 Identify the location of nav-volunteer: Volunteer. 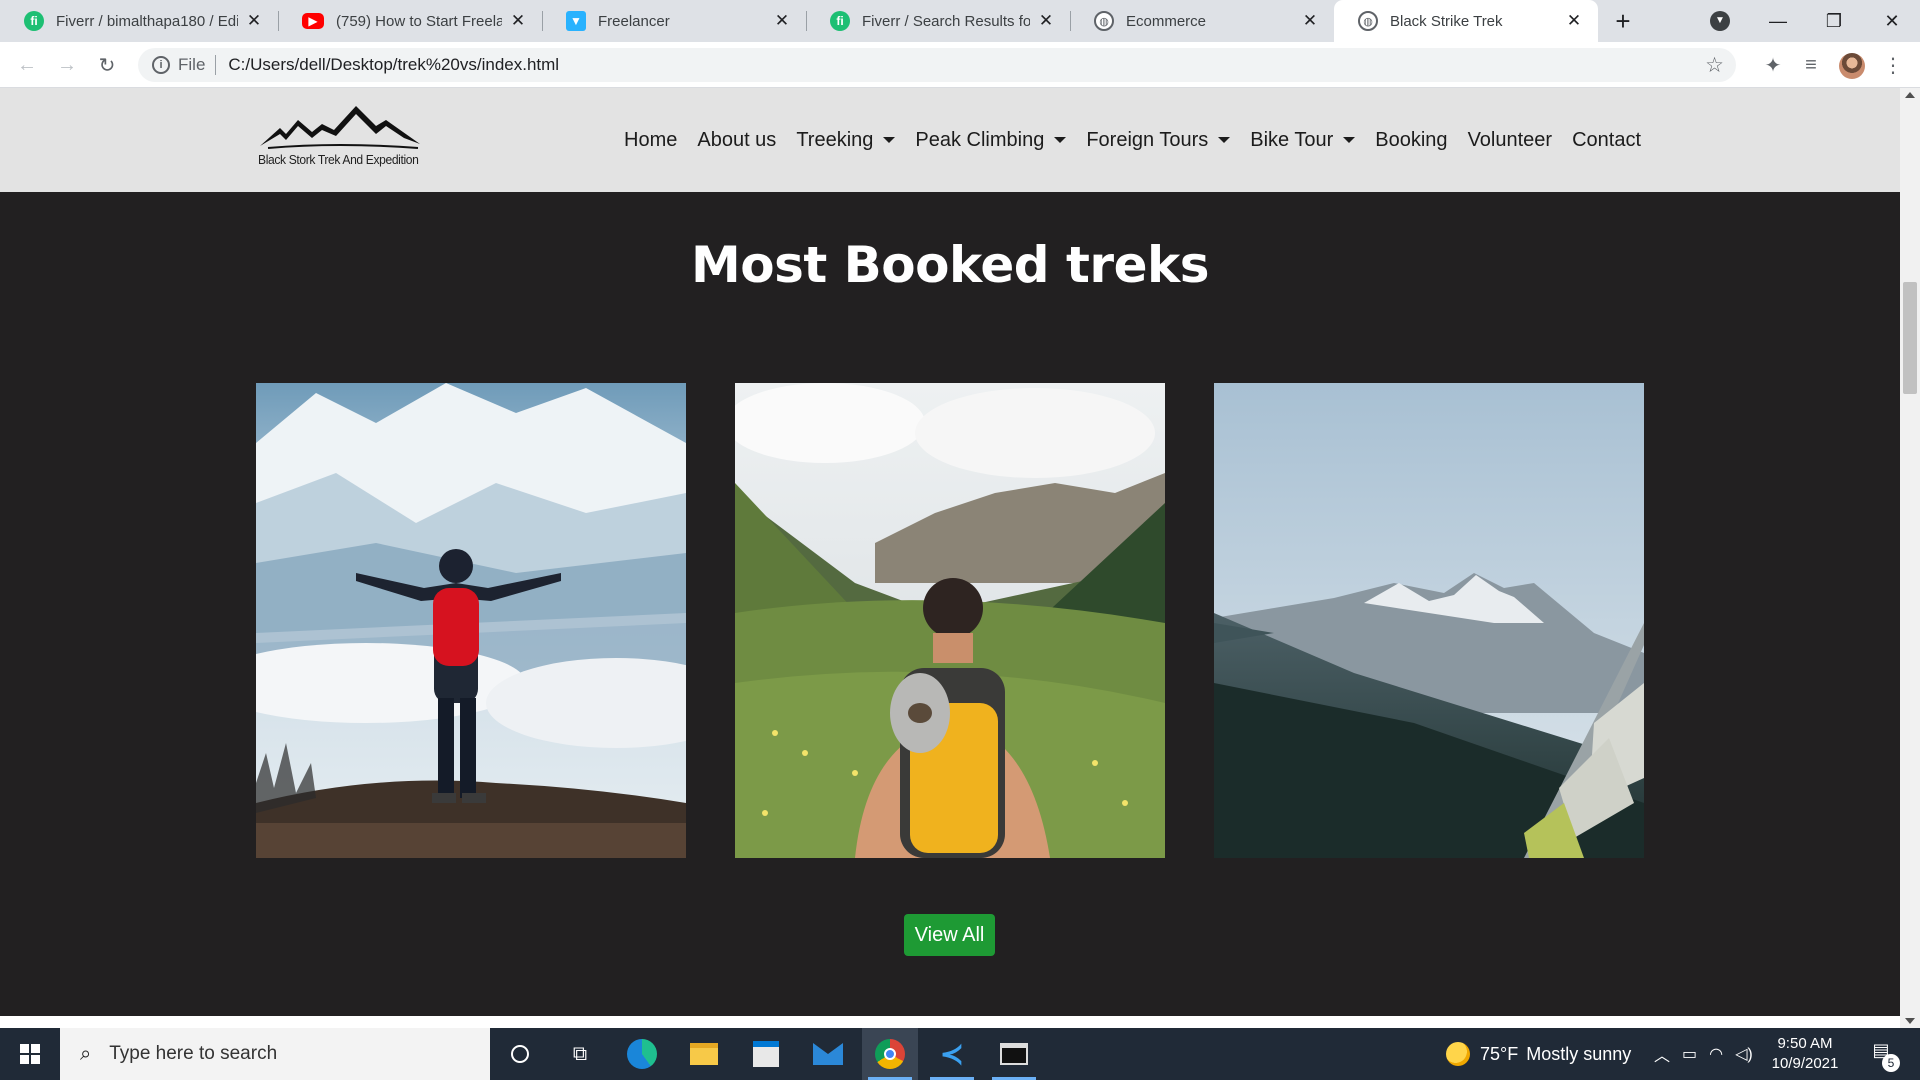
(1510, 140).